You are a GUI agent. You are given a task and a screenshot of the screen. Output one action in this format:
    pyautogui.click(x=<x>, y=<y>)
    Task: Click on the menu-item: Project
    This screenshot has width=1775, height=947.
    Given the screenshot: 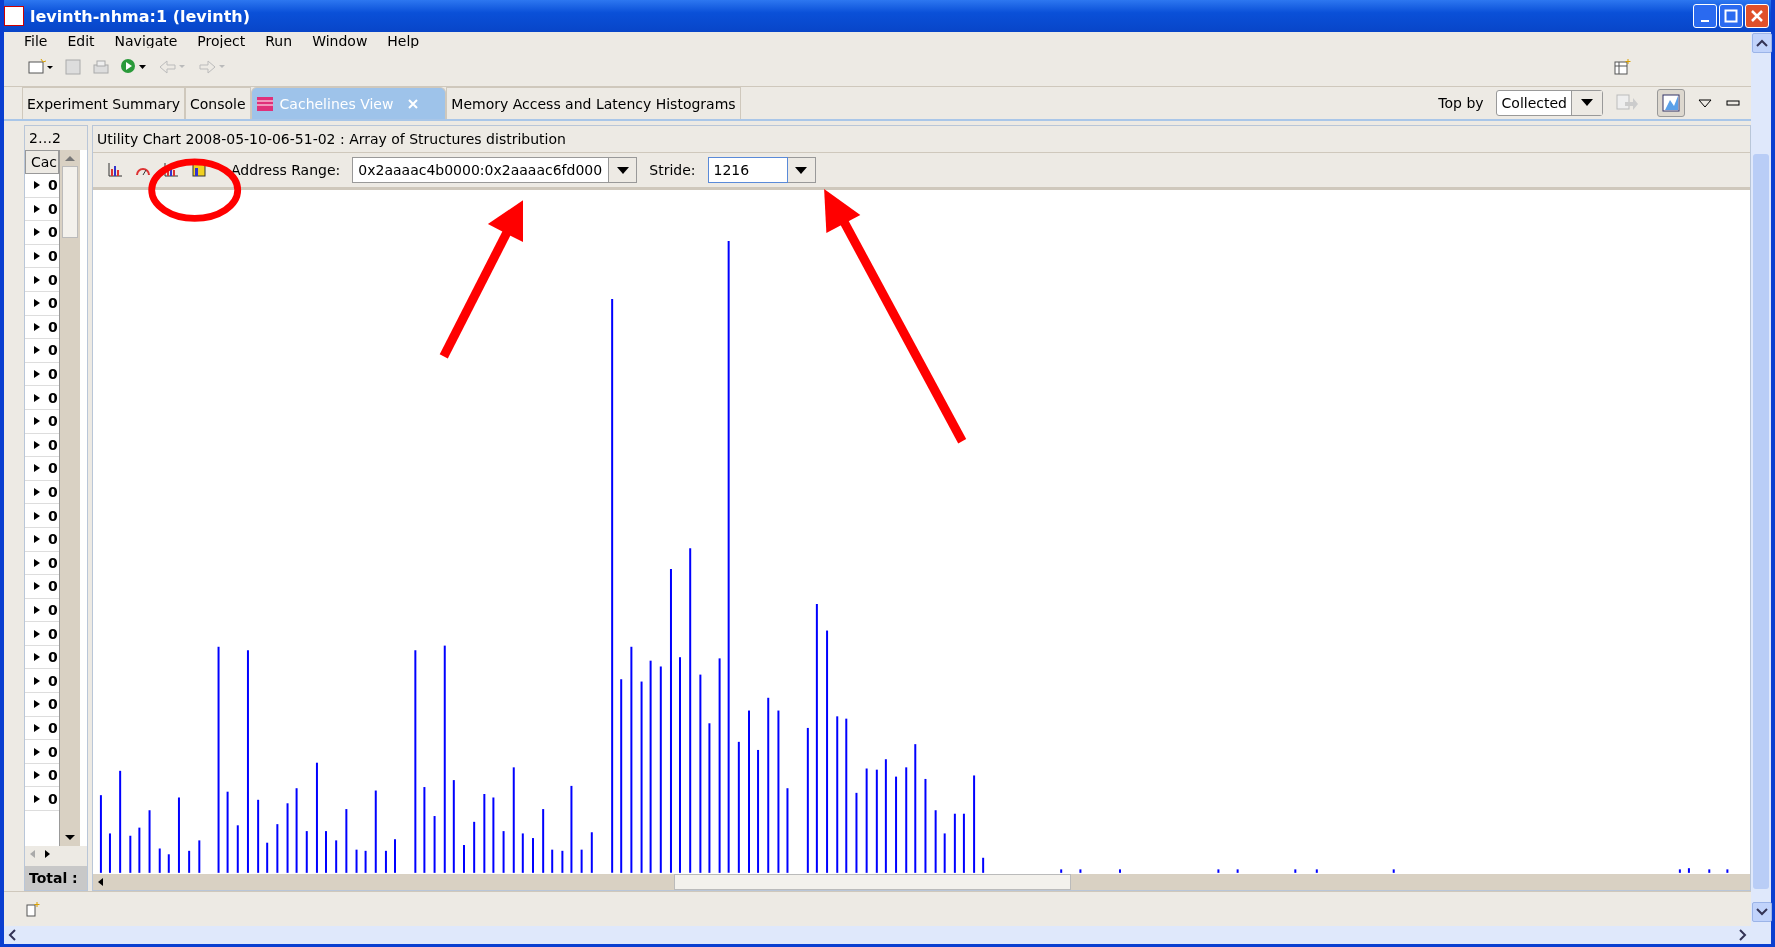 What is the action you would take?
    pyautogui.click(x=221, y=41)
    